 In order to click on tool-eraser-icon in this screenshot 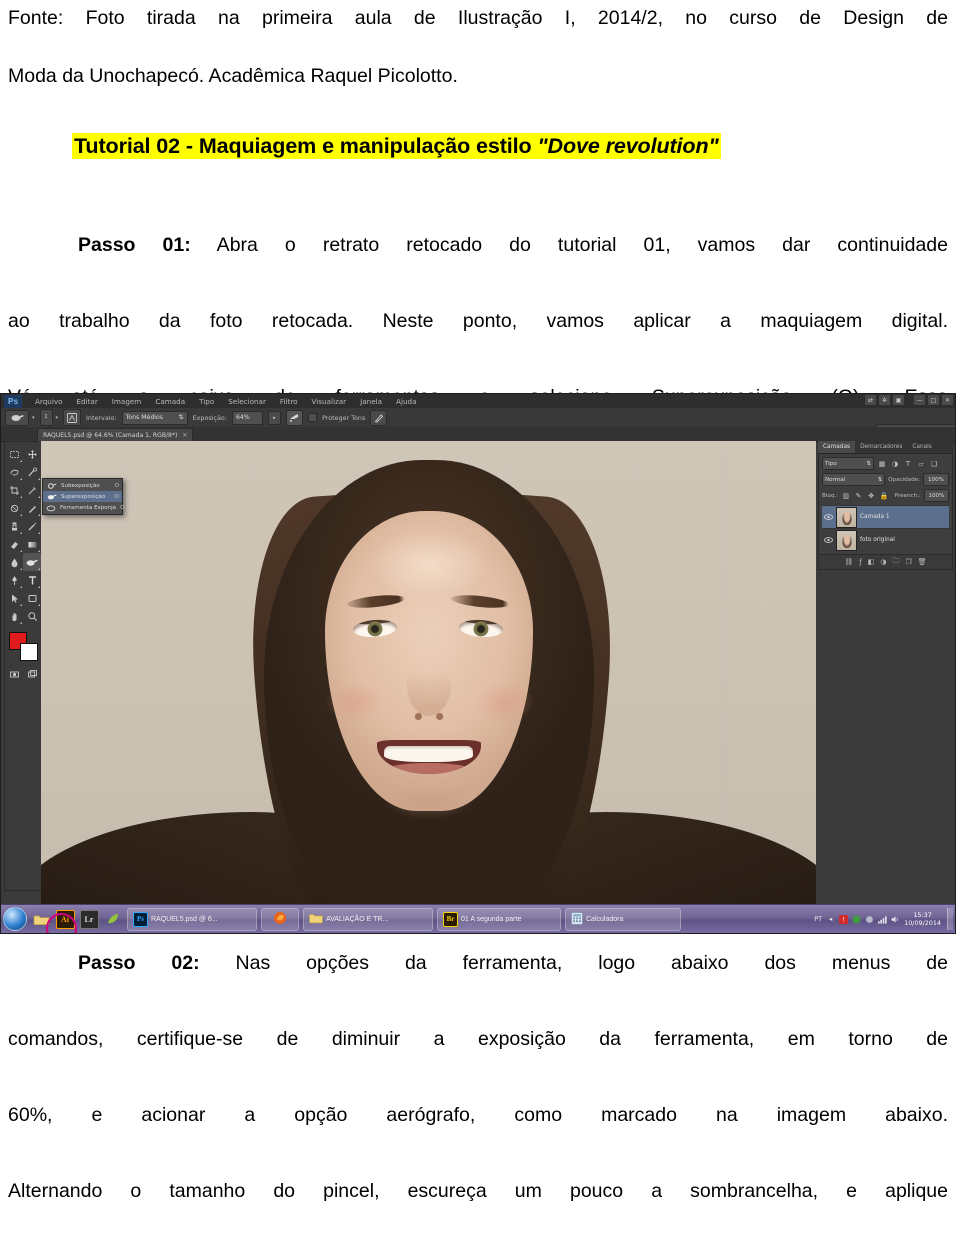, I will do `click(14, 544)`.